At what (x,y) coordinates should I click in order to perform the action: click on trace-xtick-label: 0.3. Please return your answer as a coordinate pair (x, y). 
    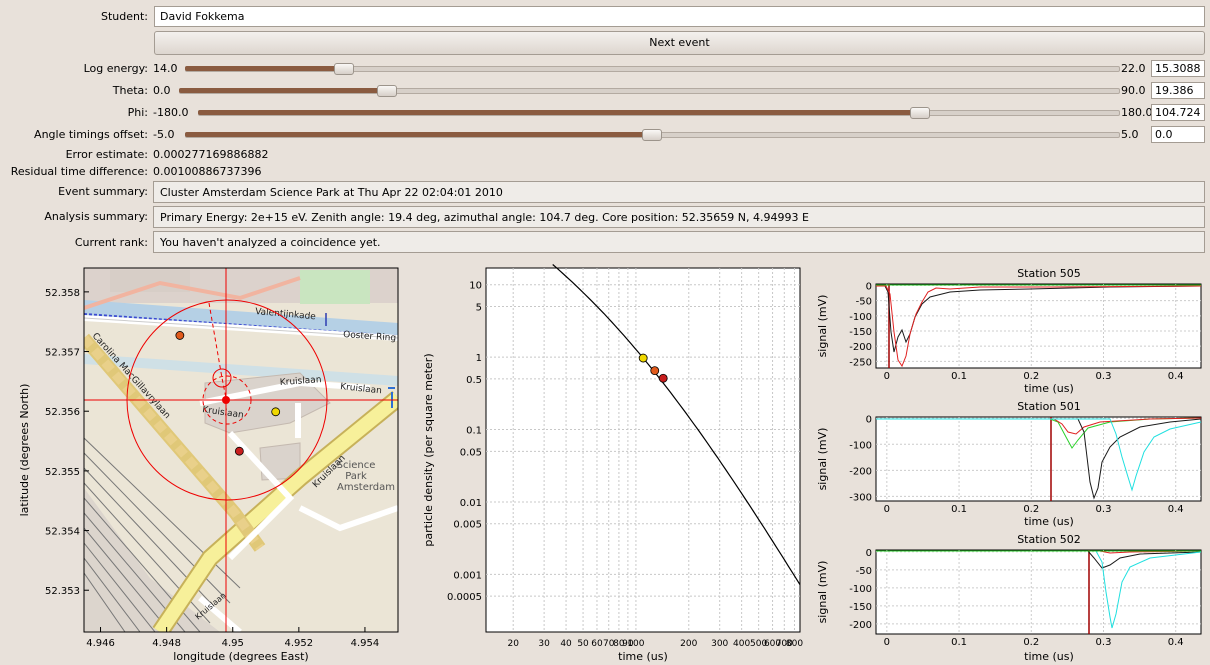
    Looking at the image, I should click on (1104, 642).